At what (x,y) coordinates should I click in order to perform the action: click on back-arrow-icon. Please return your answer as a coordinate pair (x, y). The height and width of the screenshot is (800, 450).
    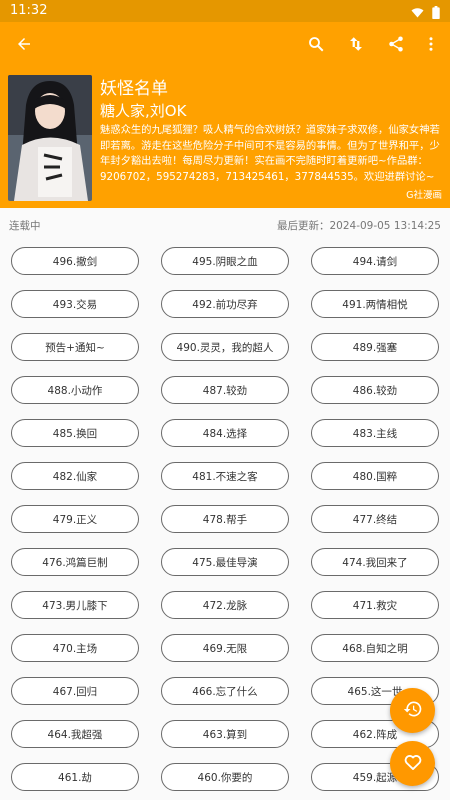
    Looking at the image, I should click on (24, 44).